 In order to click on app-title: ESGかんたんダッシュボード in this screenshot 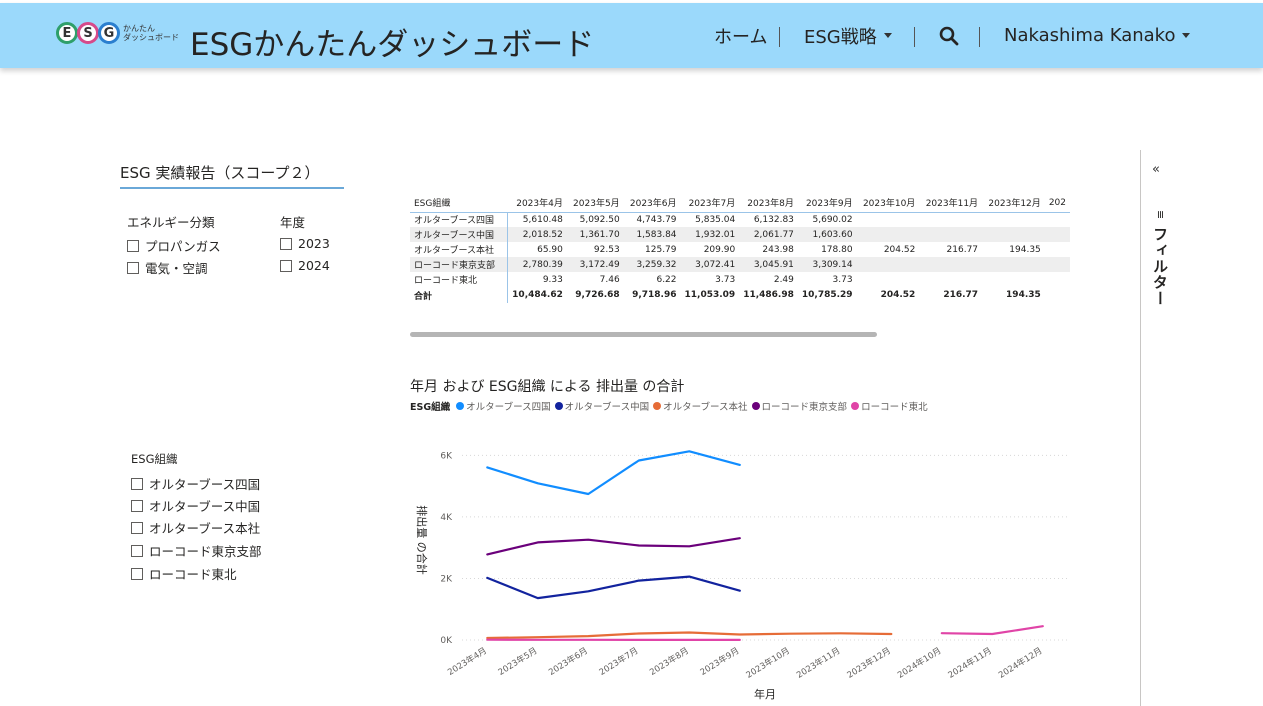, I will do `click(392, 45)`.